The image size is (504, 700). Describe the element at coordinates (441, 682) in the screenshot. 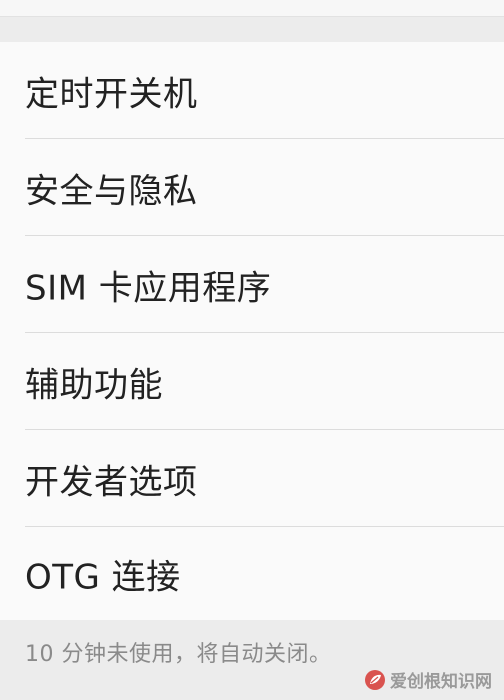

I see `watermark-text: 爱创根知识网` at that location.